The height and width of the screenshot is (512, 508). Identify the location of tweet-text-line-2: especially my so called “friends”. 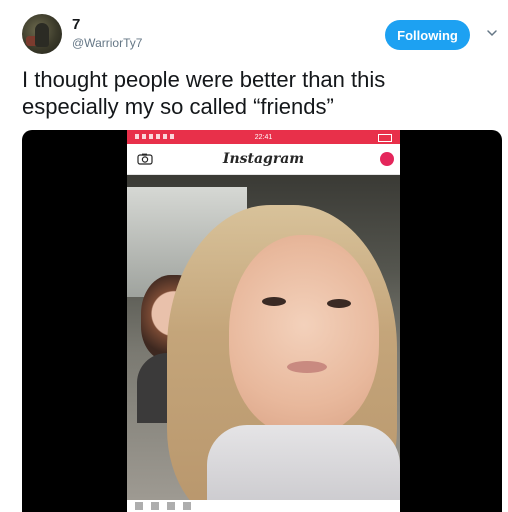
(178, 106).